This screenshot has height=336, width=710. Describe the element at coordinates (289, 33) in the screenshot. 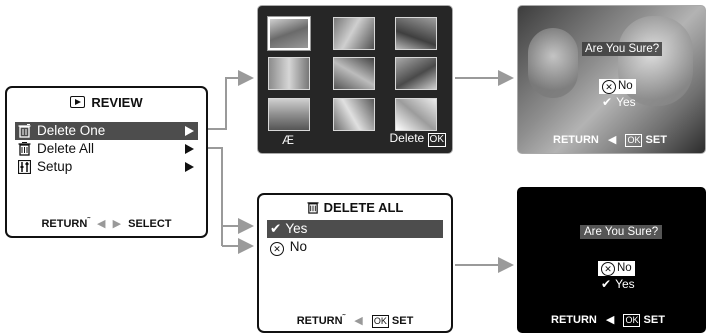

I see `thumbnail-selected` at that location.